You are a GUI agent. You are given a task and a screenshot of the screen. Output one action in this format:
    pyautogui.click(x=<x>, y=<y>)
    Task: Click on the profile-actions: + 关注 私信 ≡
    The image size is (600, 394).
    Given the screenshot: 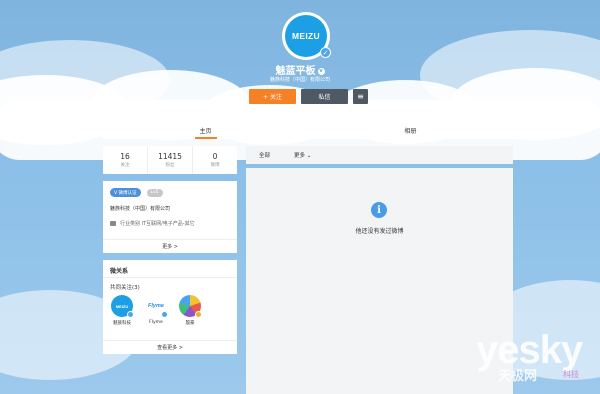 What is the action you would take?
    pyautogui.click(x=308, y=96)
    